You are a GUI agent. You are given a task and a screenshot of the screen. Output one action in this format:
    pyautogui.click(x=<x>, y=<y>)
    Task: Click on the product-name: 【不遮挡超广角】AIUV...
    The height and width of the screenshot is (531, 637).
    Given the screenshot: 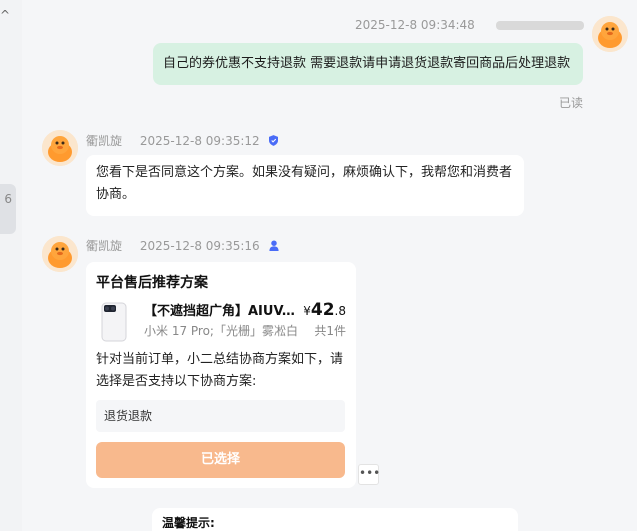 What is the action you would take?
    pyautogui.click(x=220, y=309)
    